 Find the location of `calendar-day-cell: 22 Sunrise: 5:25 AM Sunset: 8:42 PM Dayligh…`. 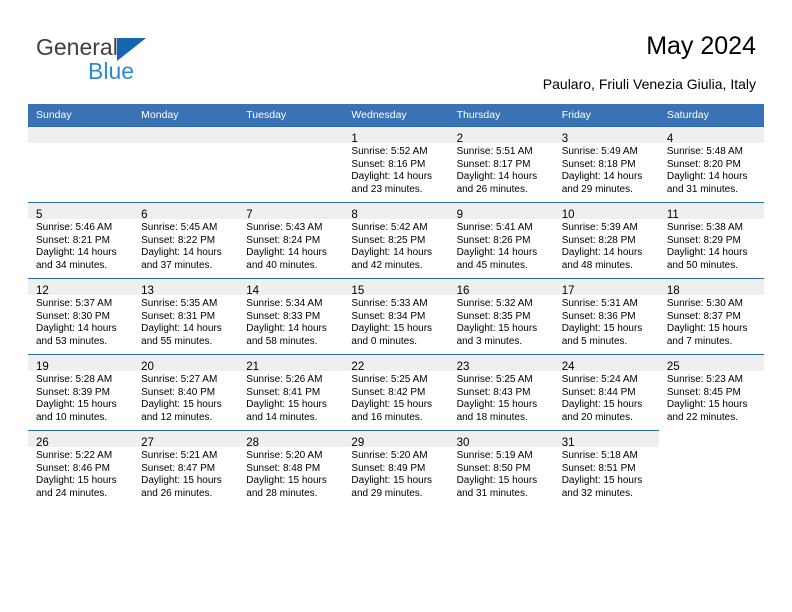

calendar-day-cell: 22 Sunrise: 5:25 AM Sunset: 8:42 PM Dayligh… is located at coordinates (396, 392).